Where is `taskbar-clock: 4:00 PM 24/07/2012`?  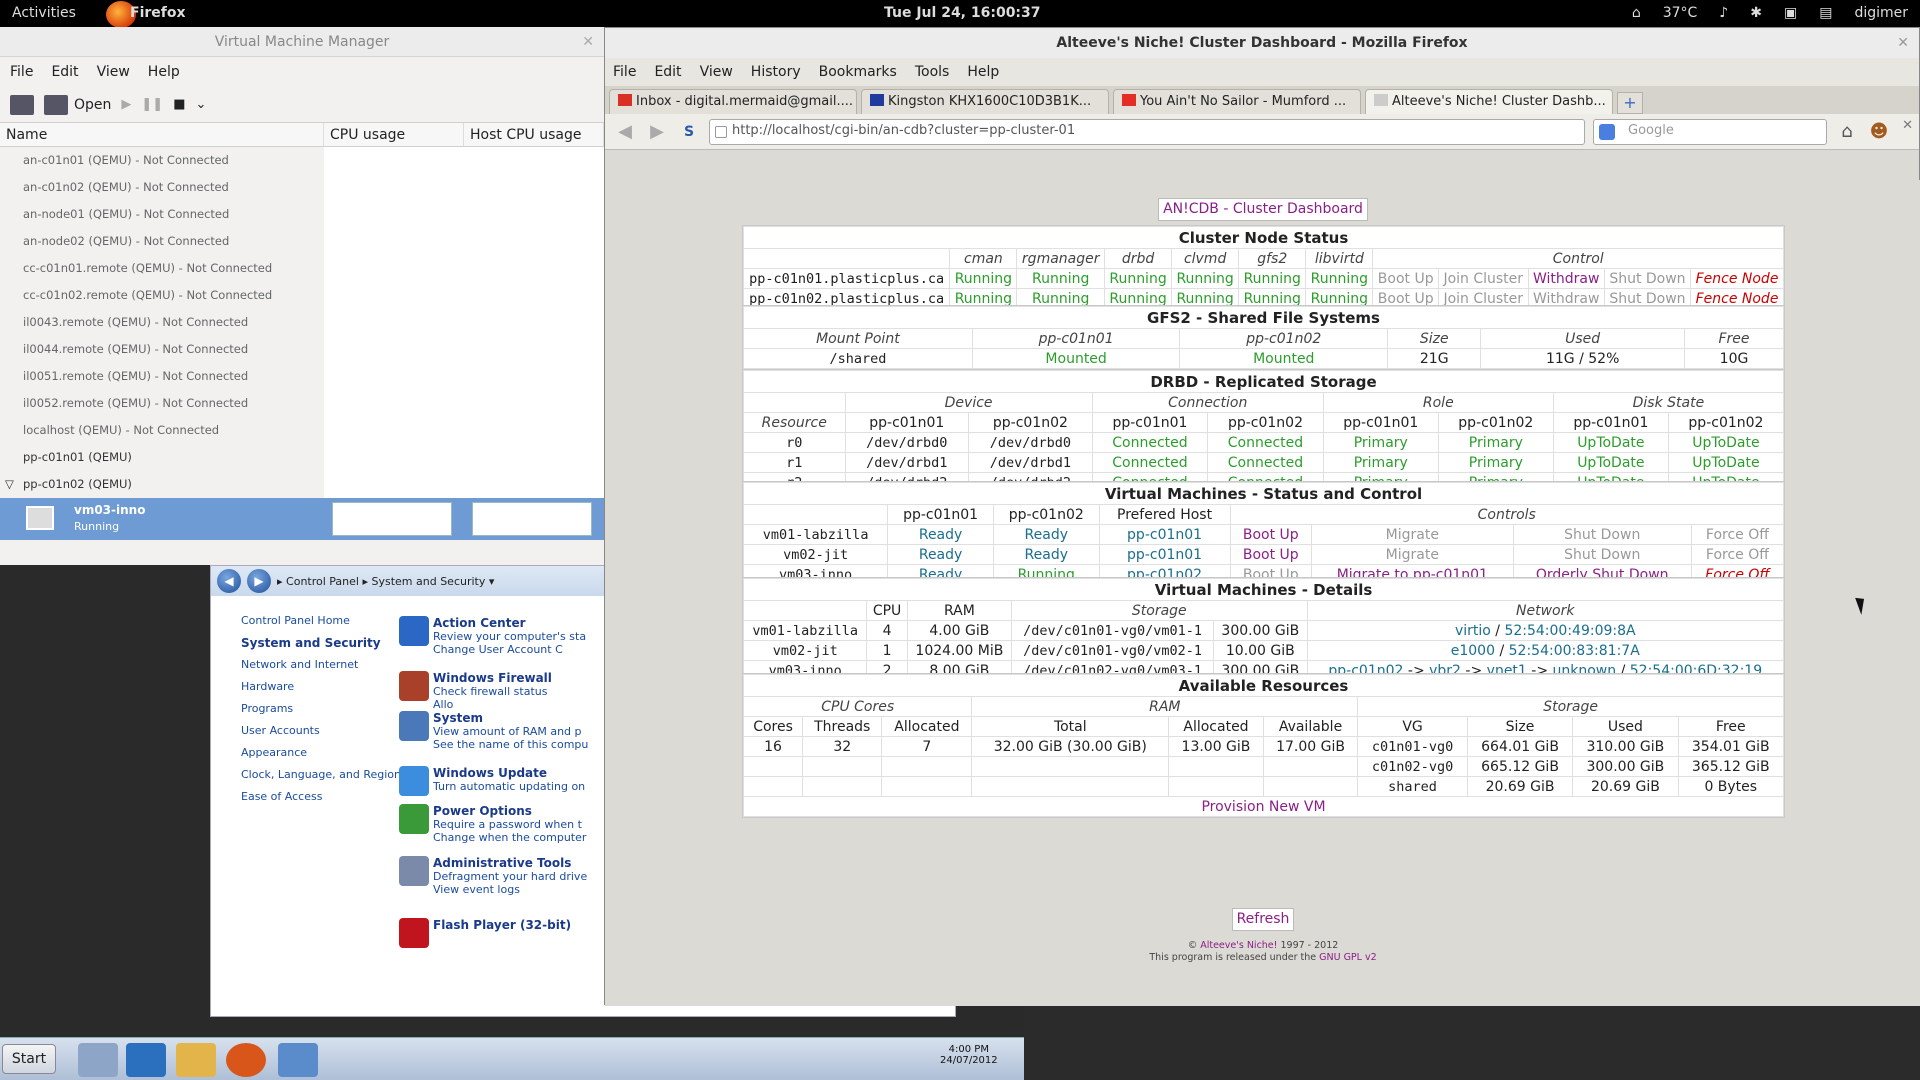
taskbar-clock: 4:00 PM 24/07/2012 is located at coordinates (969, 1055).